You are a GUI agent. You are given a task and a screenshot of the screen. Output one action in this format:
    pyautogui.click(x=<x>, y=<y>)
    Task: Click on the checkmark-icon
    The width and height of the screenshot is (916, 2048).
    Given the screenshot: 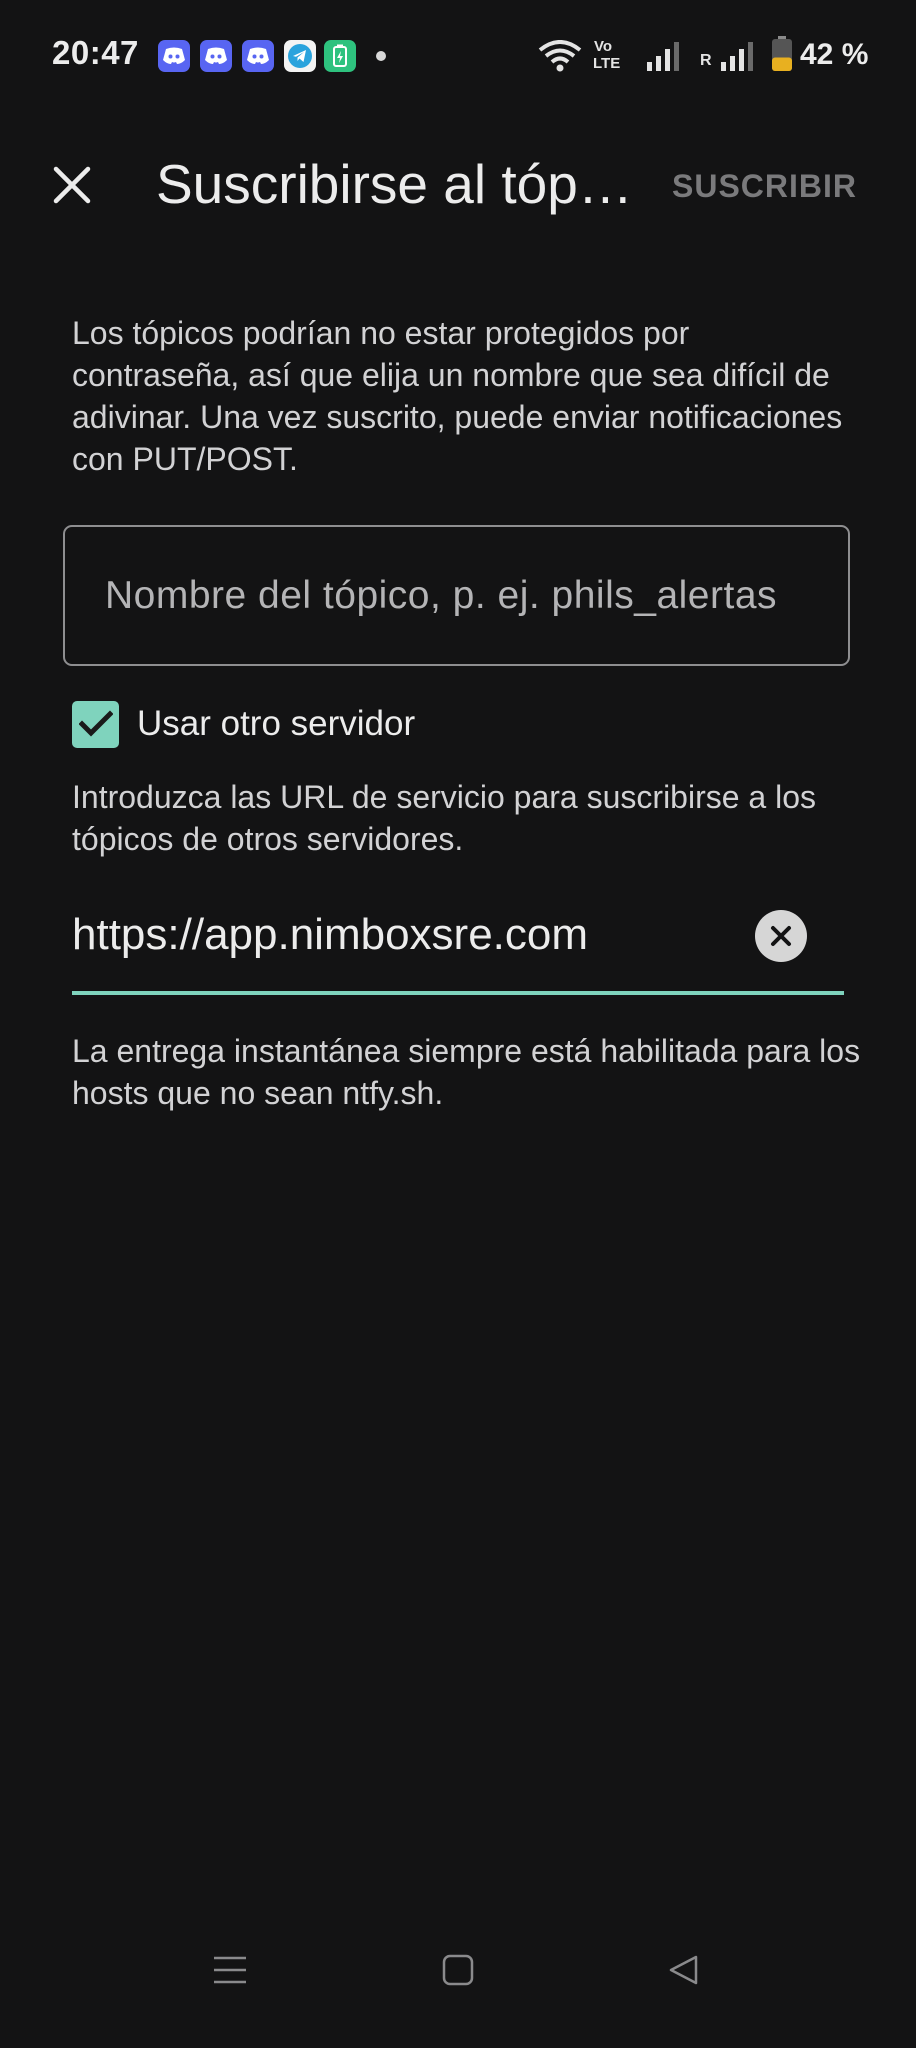 What is the action you would take?
    pyautogui.click(x=95, y=723)
    